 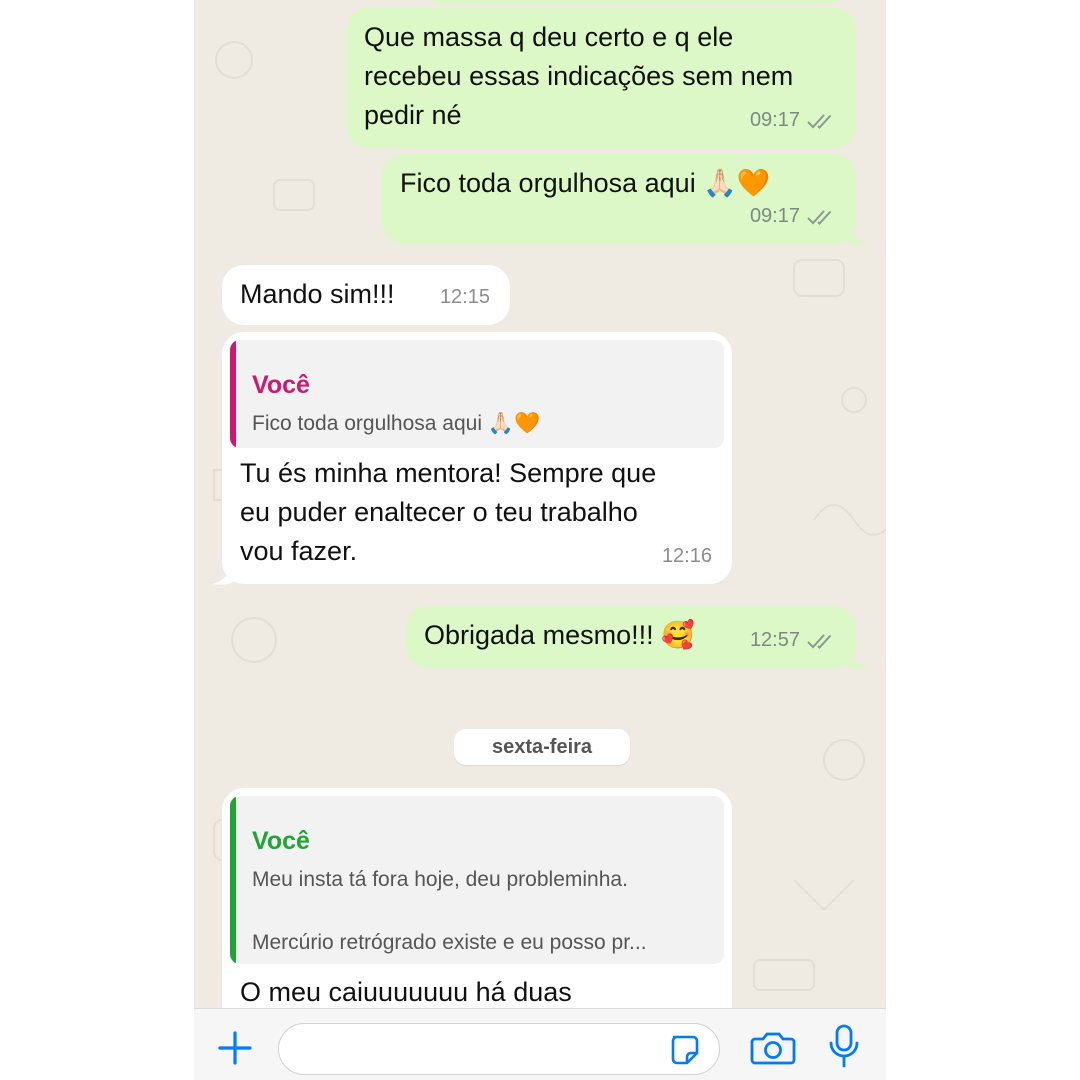 What do you see at coordinates (235, 1048) in the screenshot?
I see `plus-icon` at bounding box center [235, 1048].